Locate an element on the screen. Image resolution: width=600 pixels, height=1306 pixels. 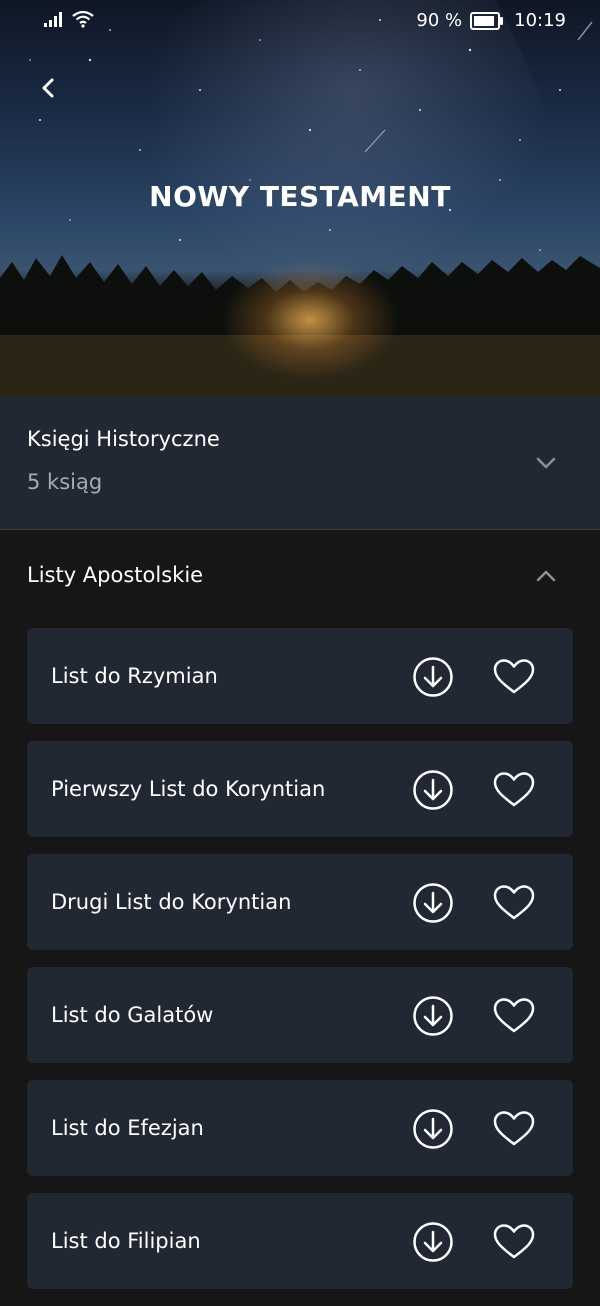
list-item: List do Filipian is located at coordinates (300, 1241).